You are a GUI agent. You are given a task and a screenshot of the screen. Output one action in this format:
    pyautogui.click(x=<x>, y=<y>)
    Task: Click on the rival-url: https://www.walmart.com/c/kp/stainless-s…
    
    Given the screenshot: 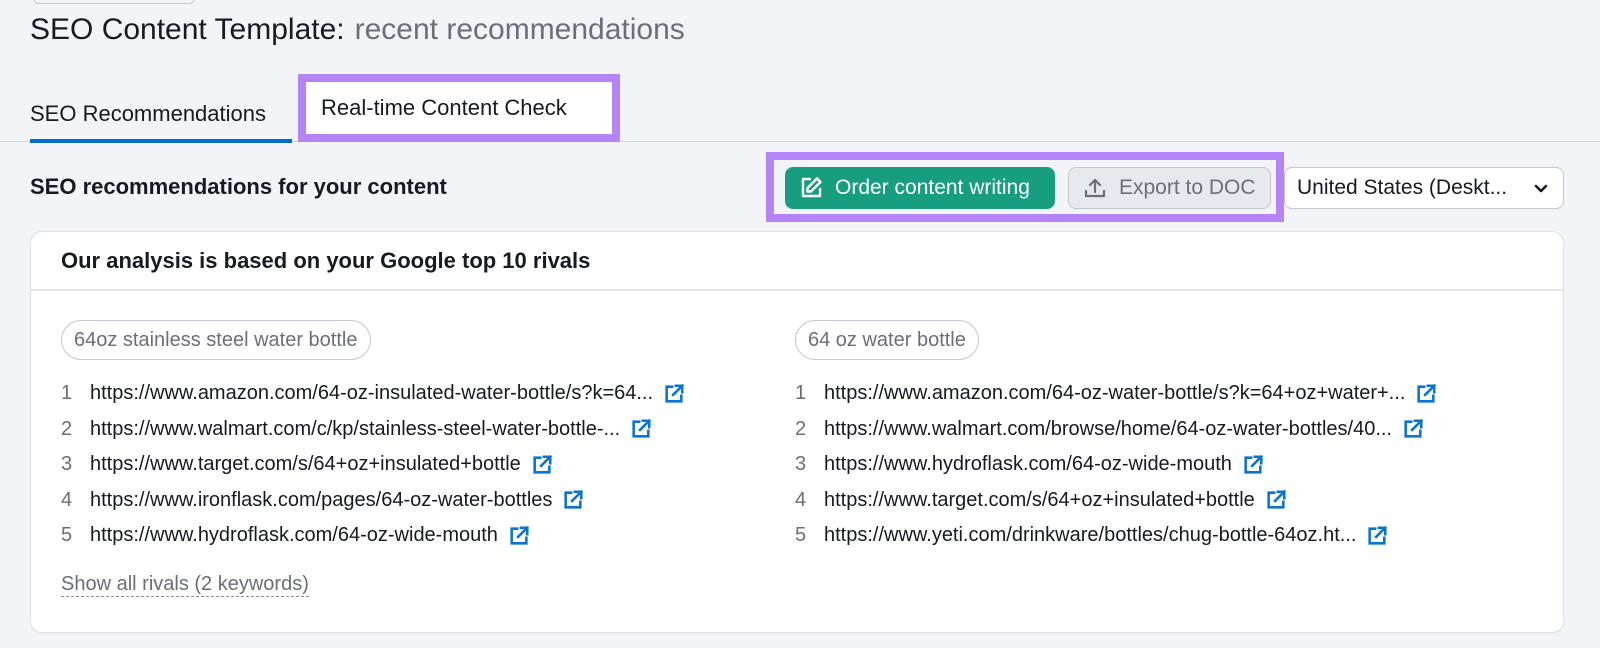 What is the action you would take?
    pyautogui.click(x=355, y=428)
    